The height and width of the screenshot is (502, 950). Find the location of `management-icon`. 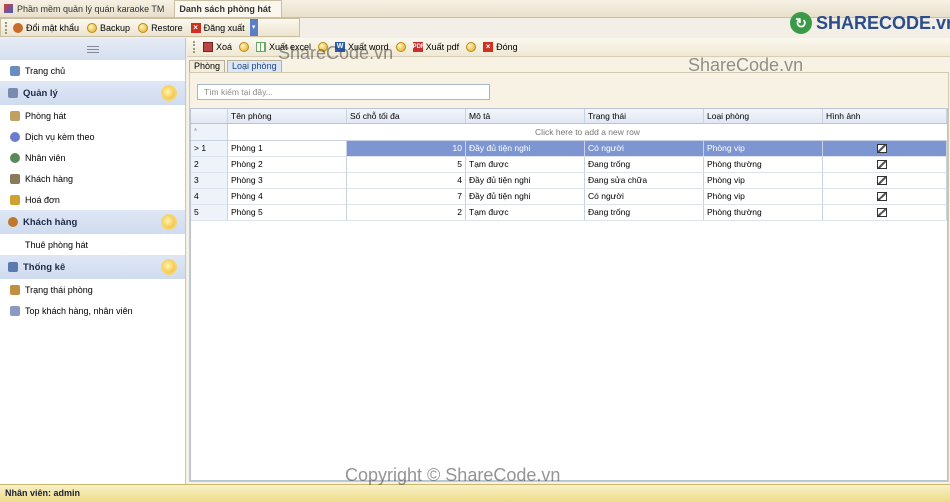

management-icon is located at coordinates (13, 93).